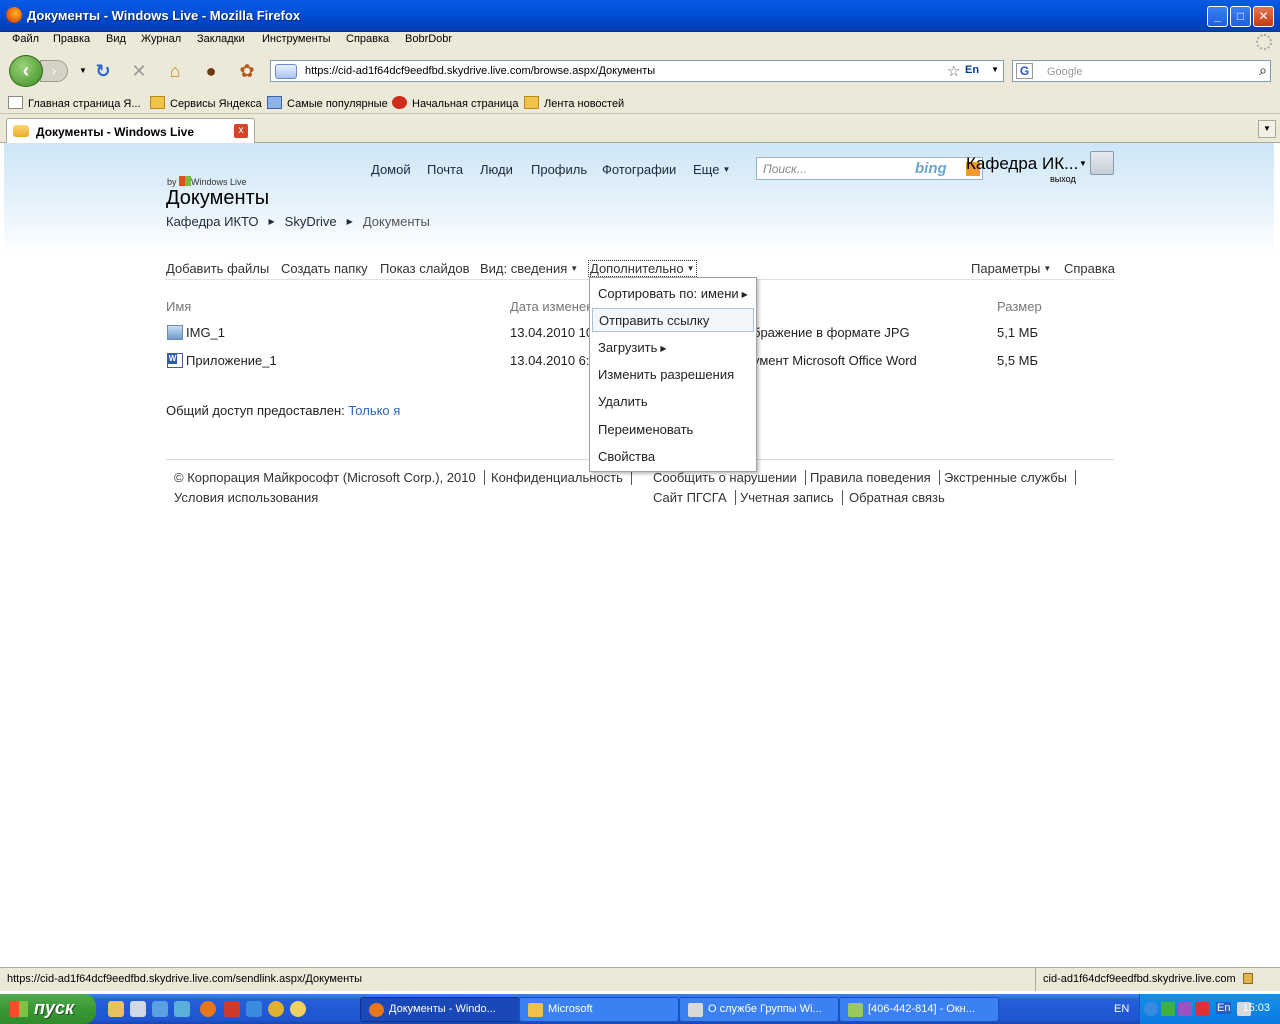  What do you see at coordinates (673, 320) in the screenshot?
I see `menu-item-send-link: Отправить ссылку` at bounding box center [673, 320].